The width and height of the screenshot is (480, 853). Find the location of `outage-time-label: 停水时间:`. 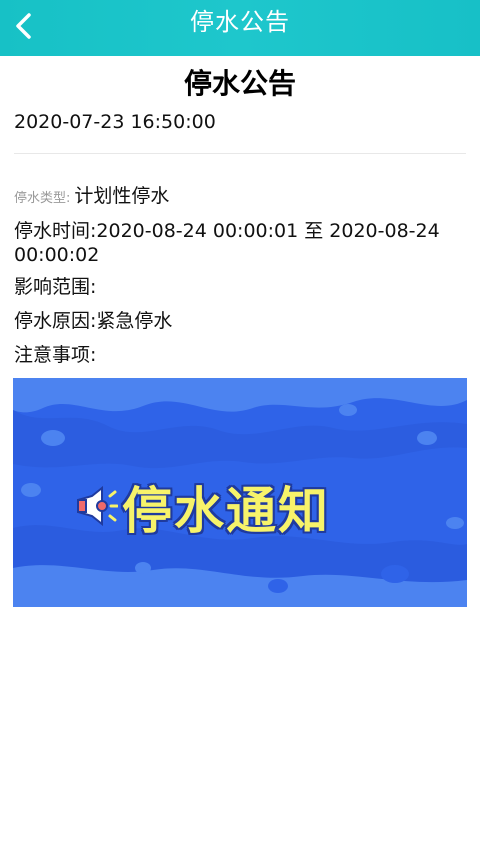

outage-time-label: 停水时间: is located at coordinates (55, 231).